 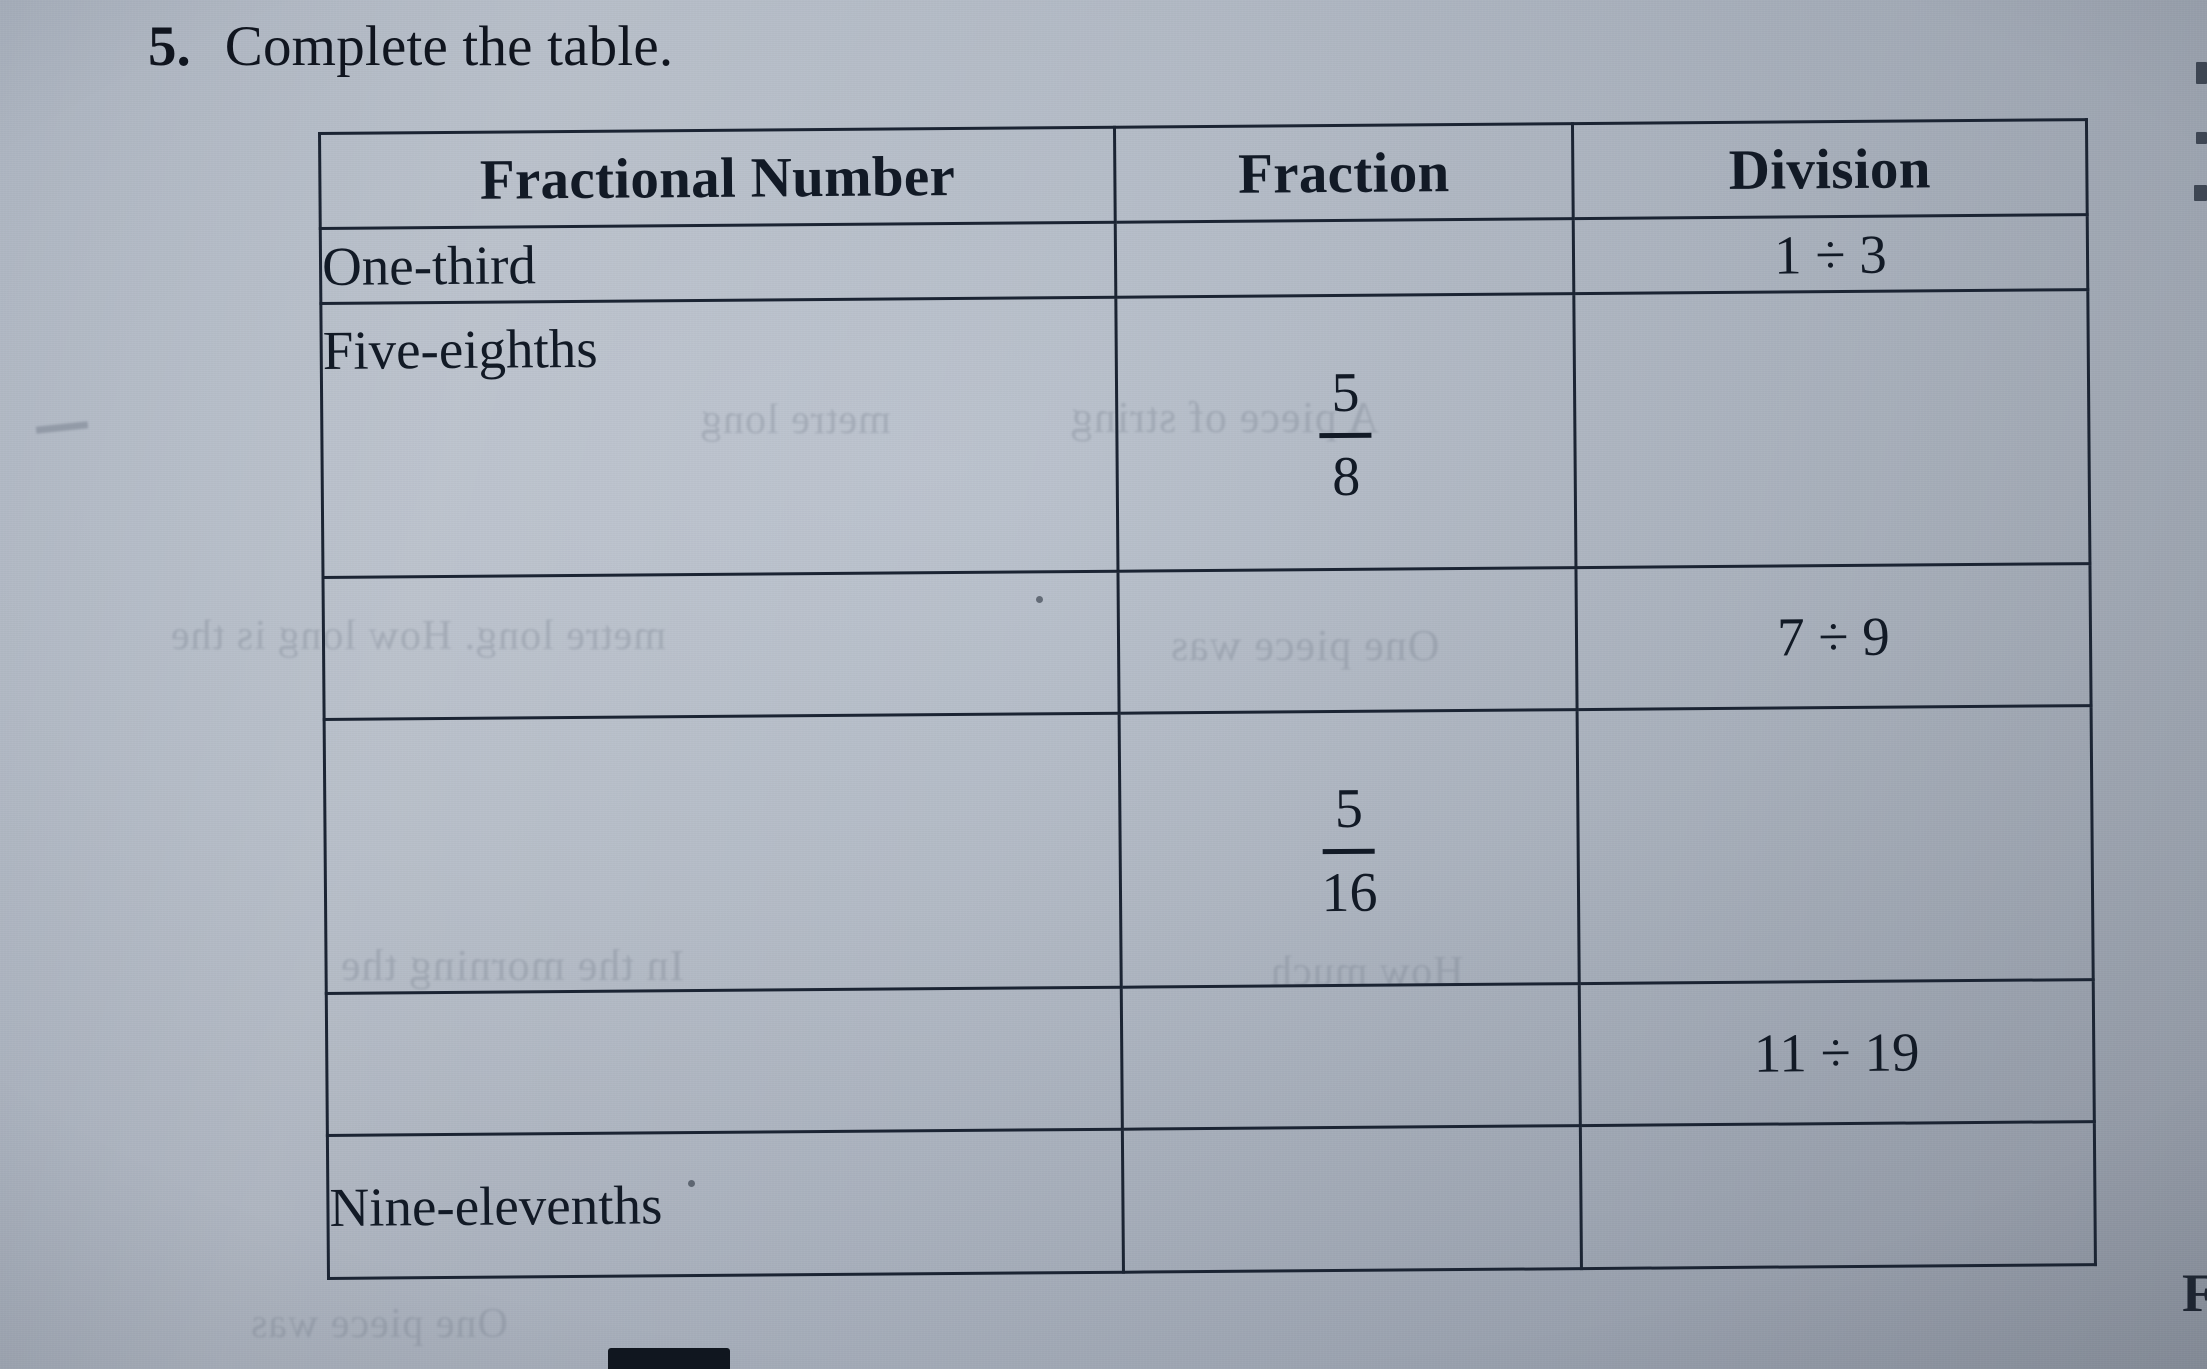 What do you see at coordinates (717, 178) in the screenshot?
I see `column-header-fractional-number: Fractional Number` at bounding box center [717, 178].